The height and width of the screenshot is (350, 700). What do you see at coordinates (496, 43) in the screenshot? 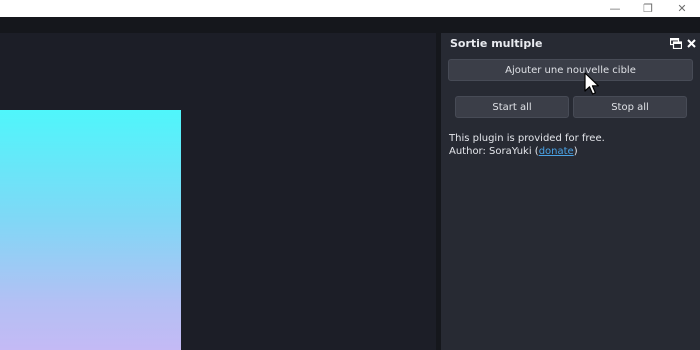
I see `dock-title: Sortie multiple` at bounding box center [496, 43].